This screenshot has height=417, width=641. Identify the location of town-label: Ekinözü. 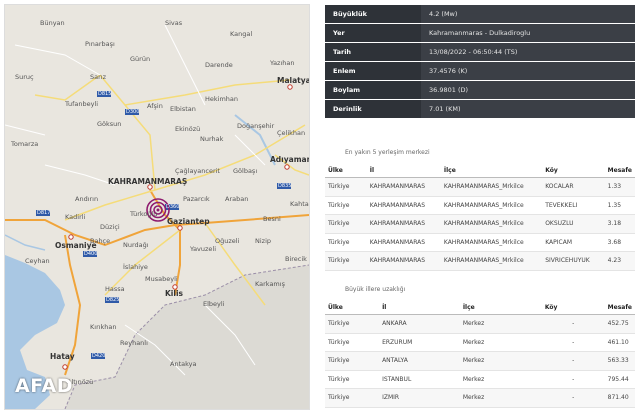
(188, 129).